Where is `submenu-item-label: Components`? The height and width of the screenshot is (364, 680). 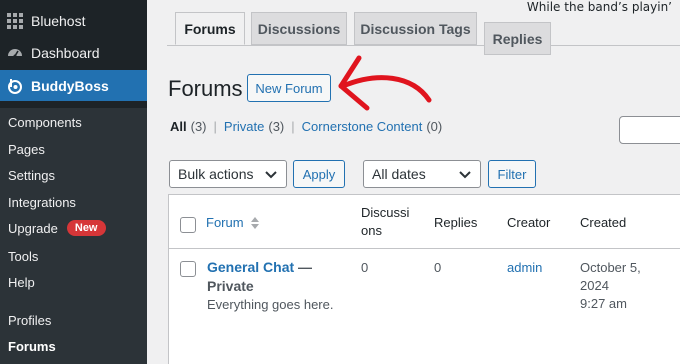
submenu-item-label: Components is located at coordinates (45, 122).